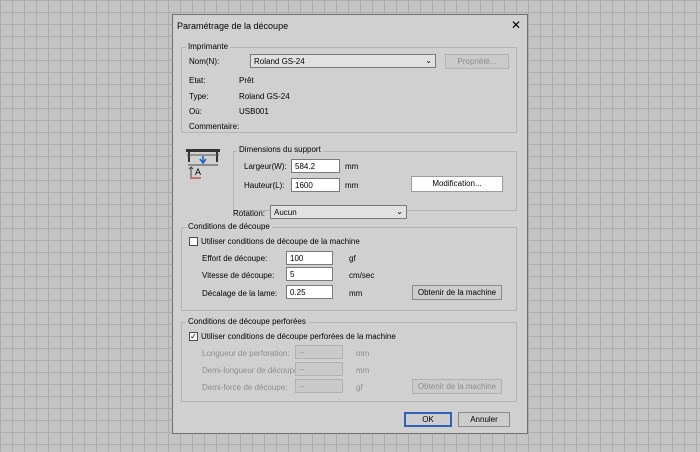  I want to click on title-bar: Paramétrage de la découpe ✕, so click(350, 26).